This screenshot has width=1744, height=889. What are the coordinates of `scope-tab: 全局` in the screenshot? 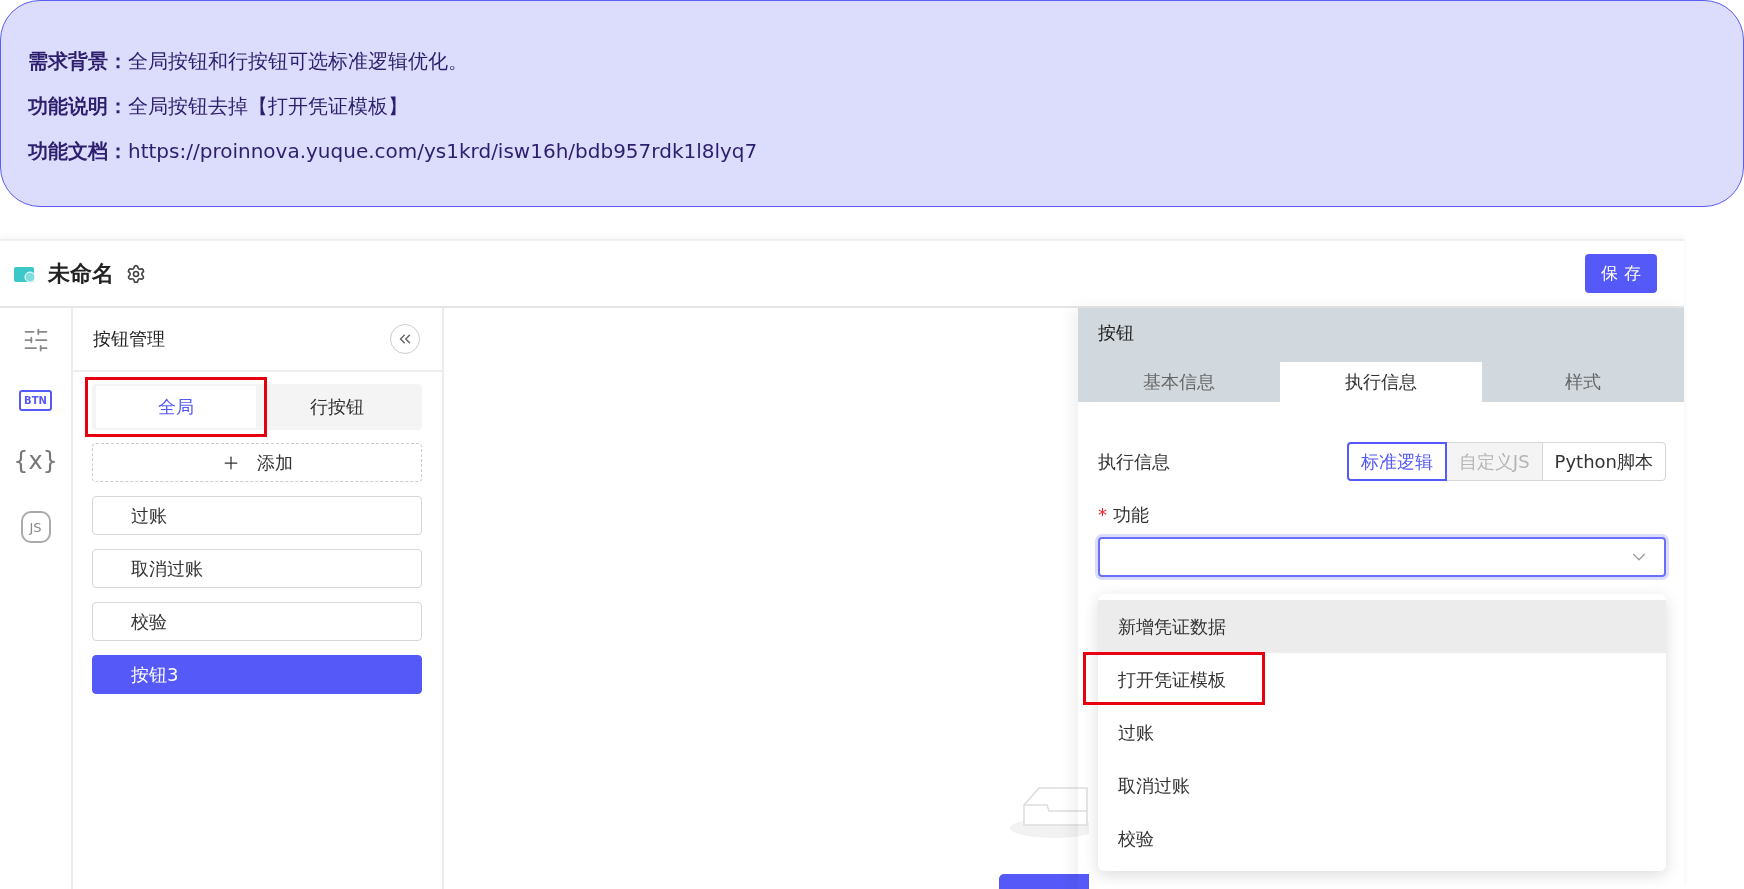 It's located at (176, 407).